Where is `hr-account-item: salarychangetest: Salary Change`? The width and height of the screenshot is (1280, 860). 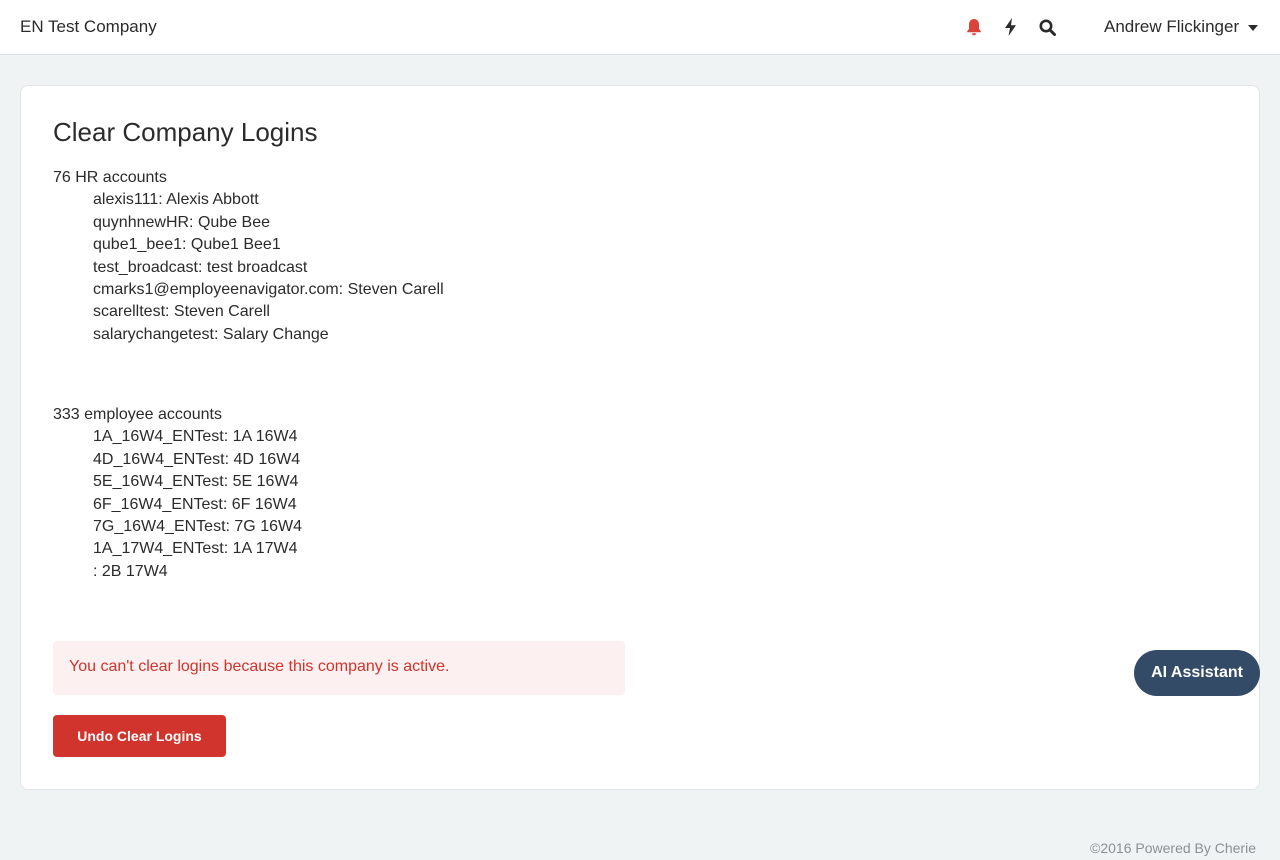
hr-account-item: salarychangetest: Salary Change is located at coordinates (211, 334).